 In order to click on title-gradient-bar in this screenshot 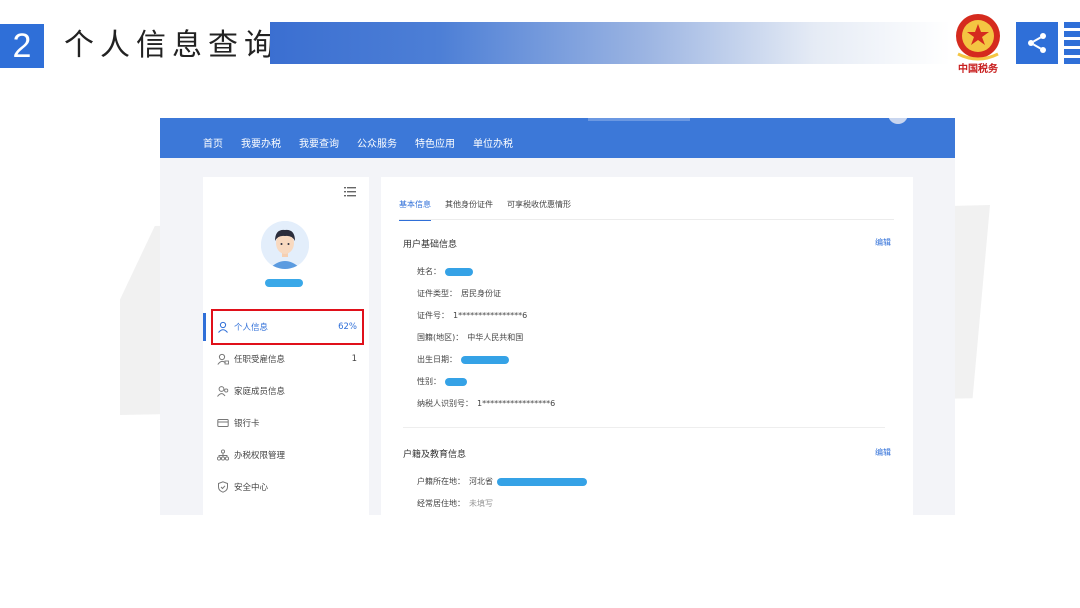, I will do `click(610, 43)`.